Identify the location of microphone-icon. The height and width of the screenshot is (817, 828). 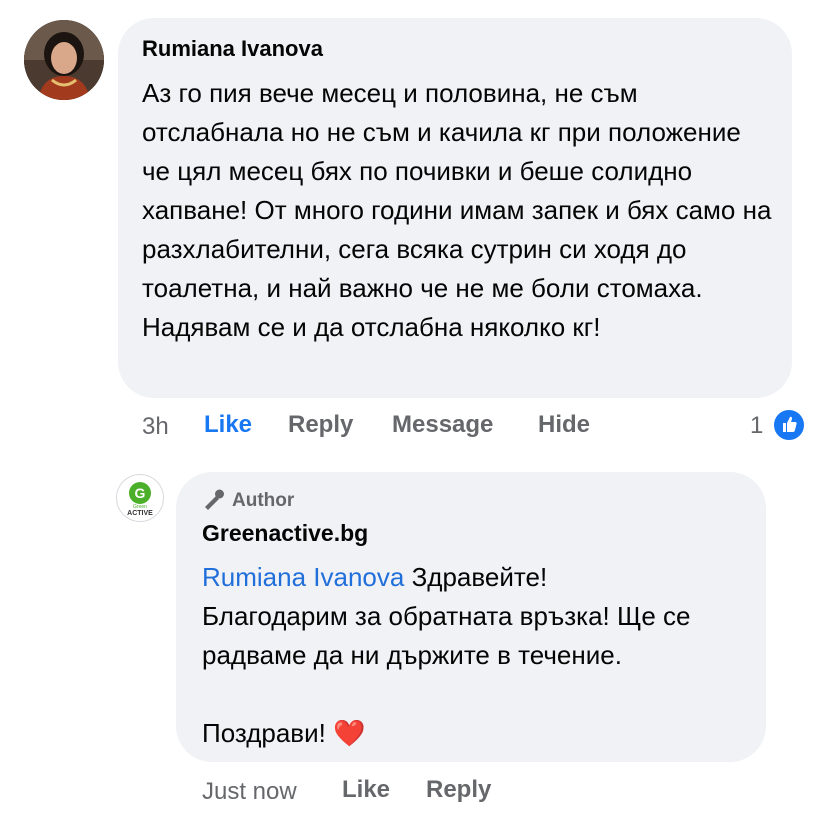
(214, 499).